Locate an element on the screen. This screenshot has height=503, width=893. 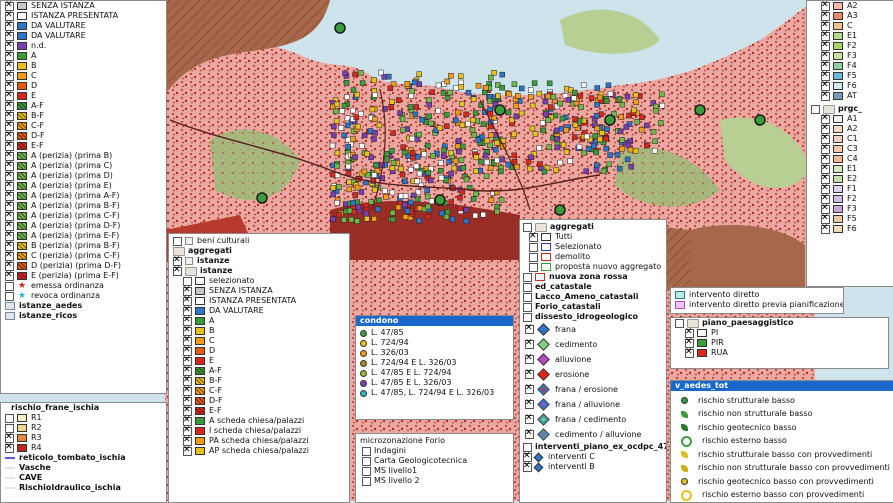
aedes-item: rischio non strutturale basso is located at coordinates (785, 415).